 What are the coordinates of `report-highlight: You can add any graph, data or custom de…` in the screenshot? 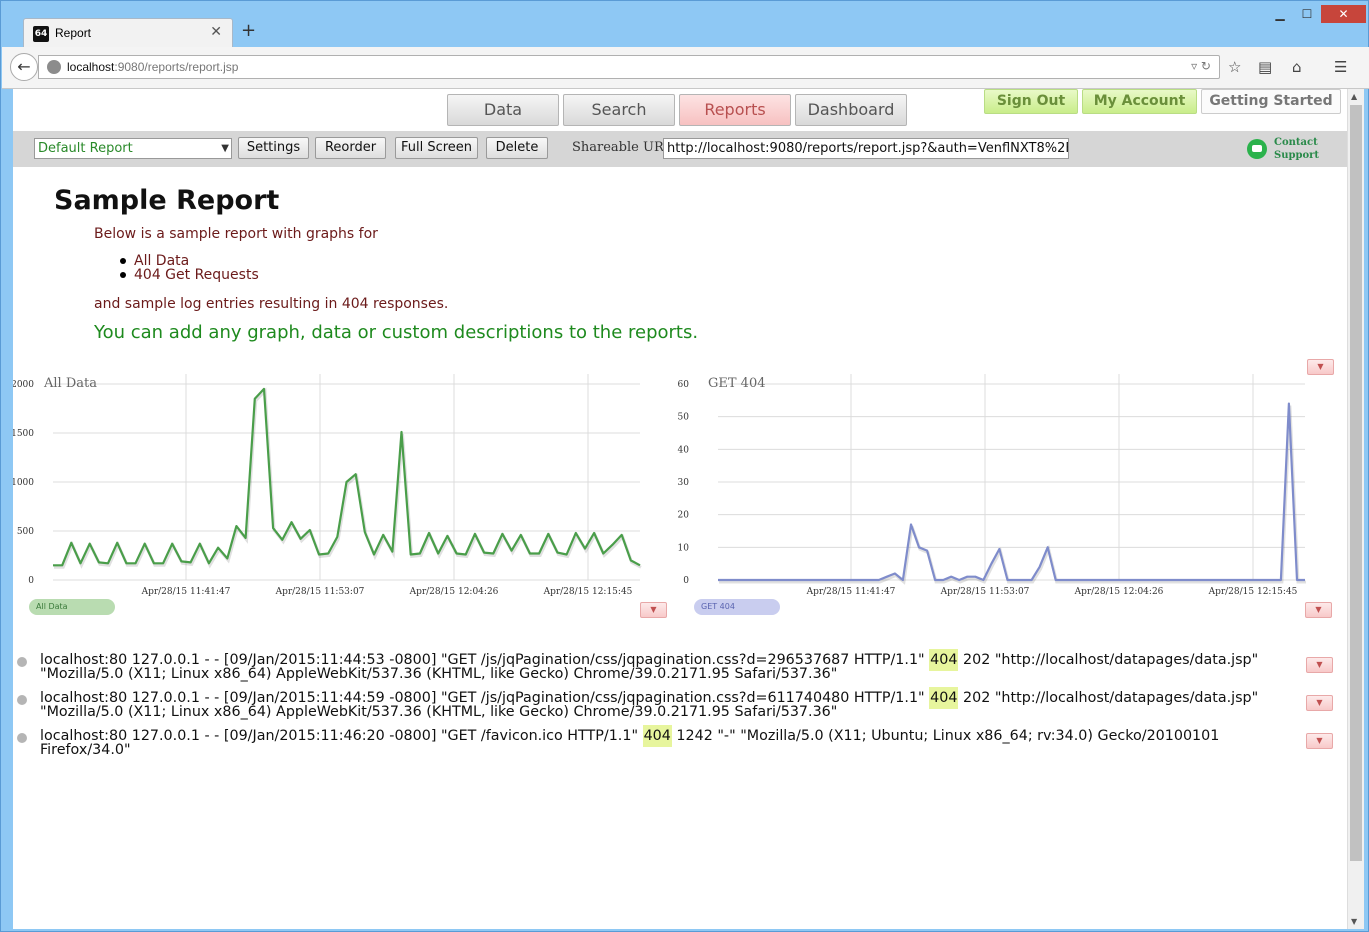 It's located at (396, 332).